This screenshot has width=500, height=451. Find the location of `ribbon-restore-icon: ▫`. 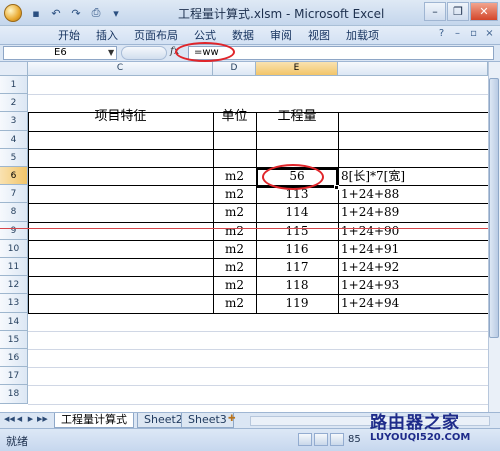

ribbon-restore-icon: ▫ is located at coordinates (473, 33).